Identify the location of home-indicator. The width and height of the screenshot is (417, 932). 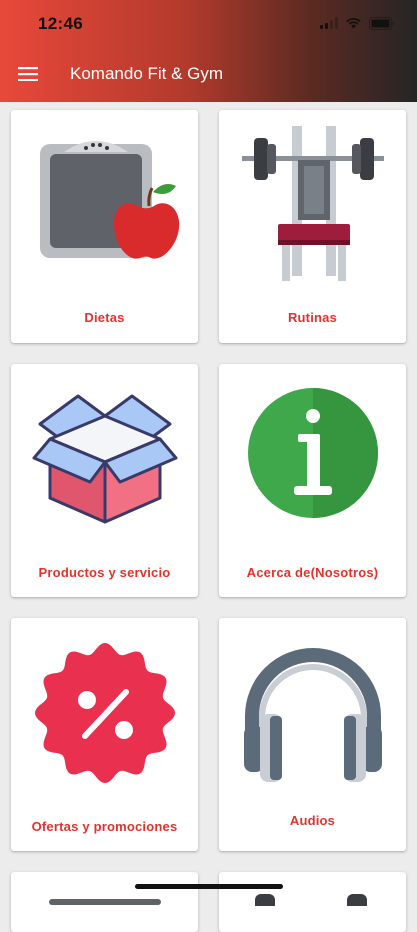
(209, 886).